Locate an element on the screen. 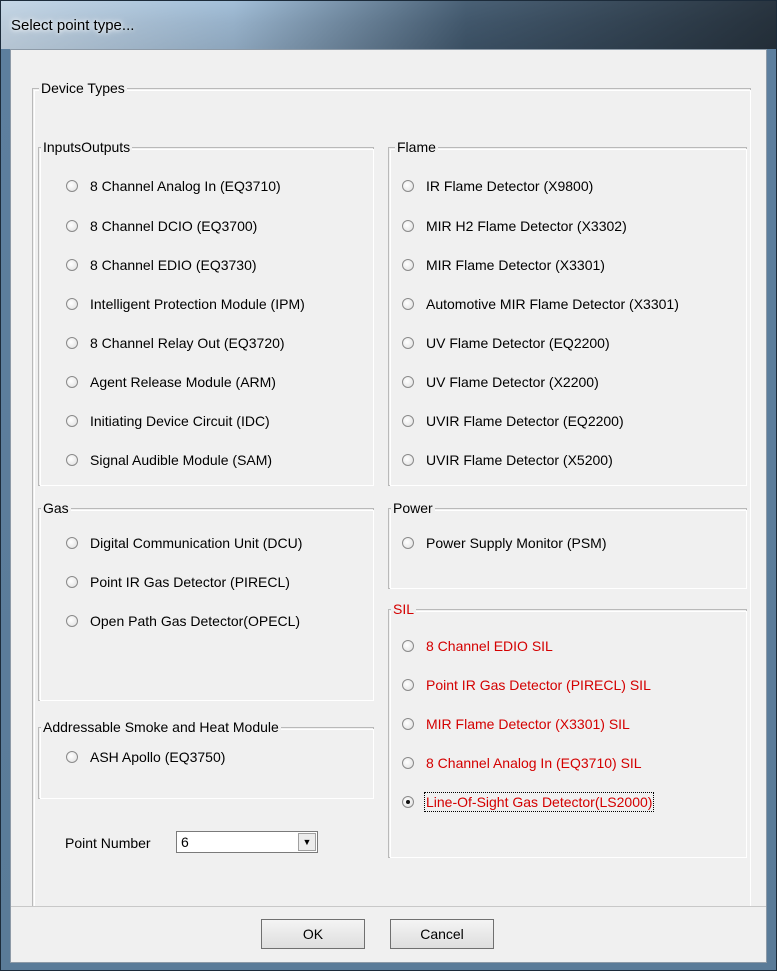  point-number-value: 6 is located at coordinates (185, 842).